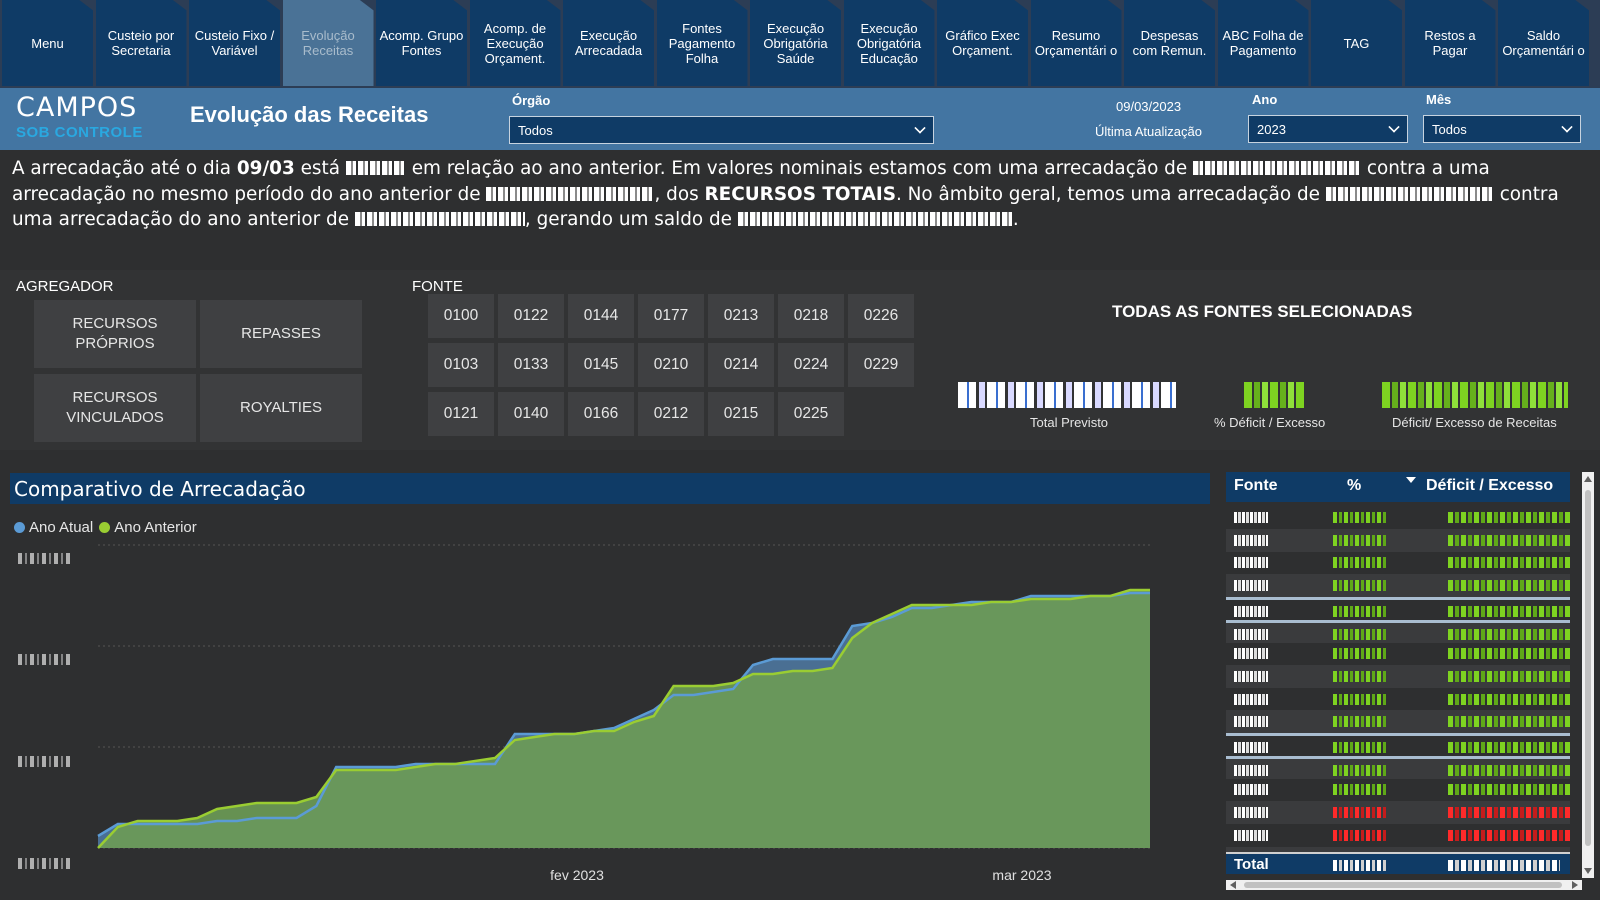 Image resolution: width=1600 pixels, height=900 pixels. Describe the element at coordinates (982, 43) in the screenshot. I see `nav-tab-gr-fico-exec-or-ament: Gráfico Exec Orçament.` at that location.